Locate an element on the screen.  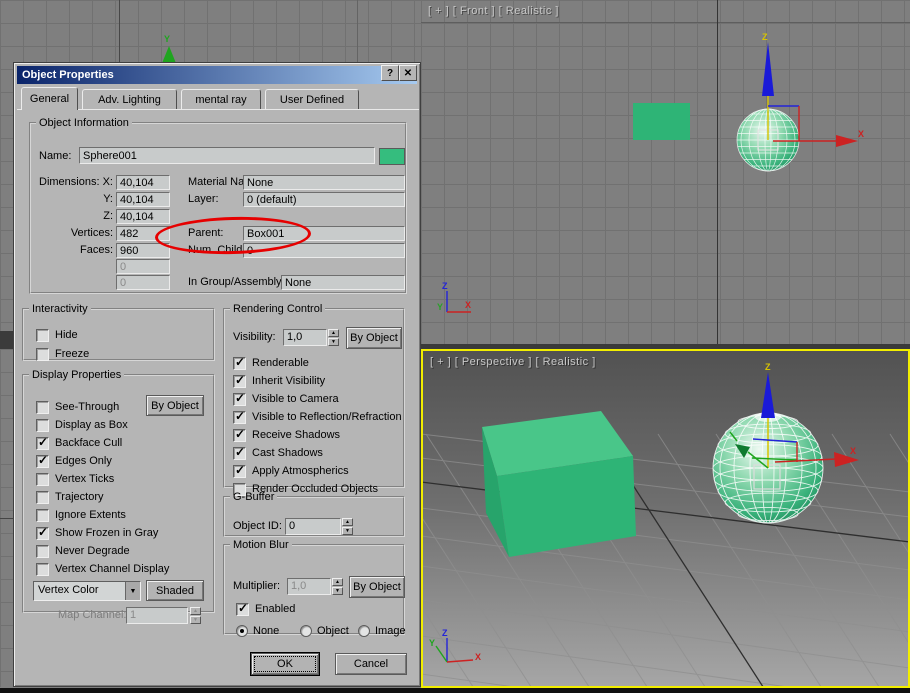
checkbox-see-through: See-Through is located at coordinates (118, 408).